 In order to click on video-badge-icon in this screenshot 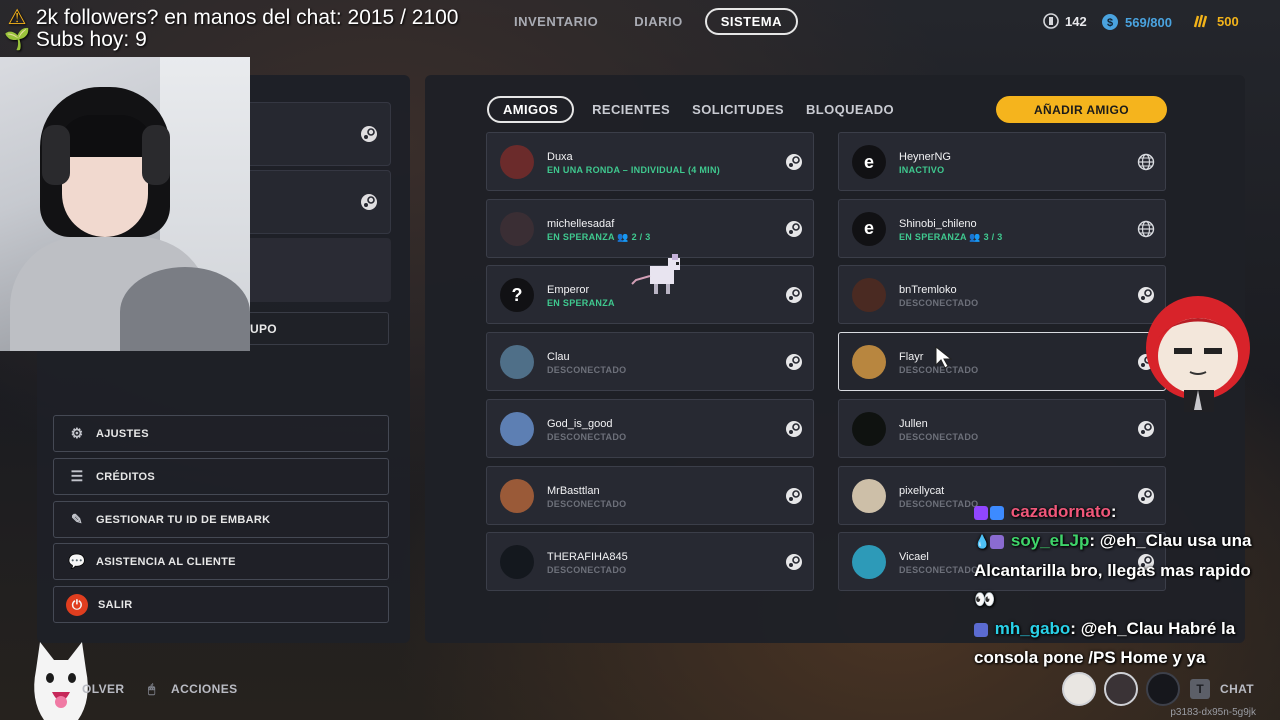, I will do `click(997, 541)`.